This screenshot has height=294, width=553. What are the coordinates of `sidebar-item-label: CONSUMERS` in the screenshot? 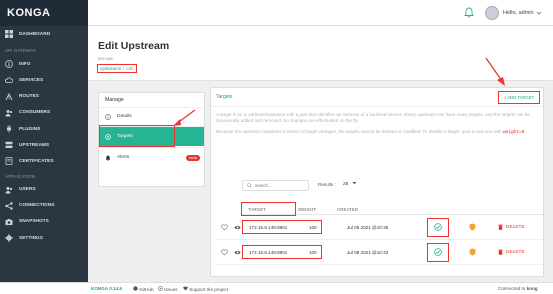 It's located at (35, 113).